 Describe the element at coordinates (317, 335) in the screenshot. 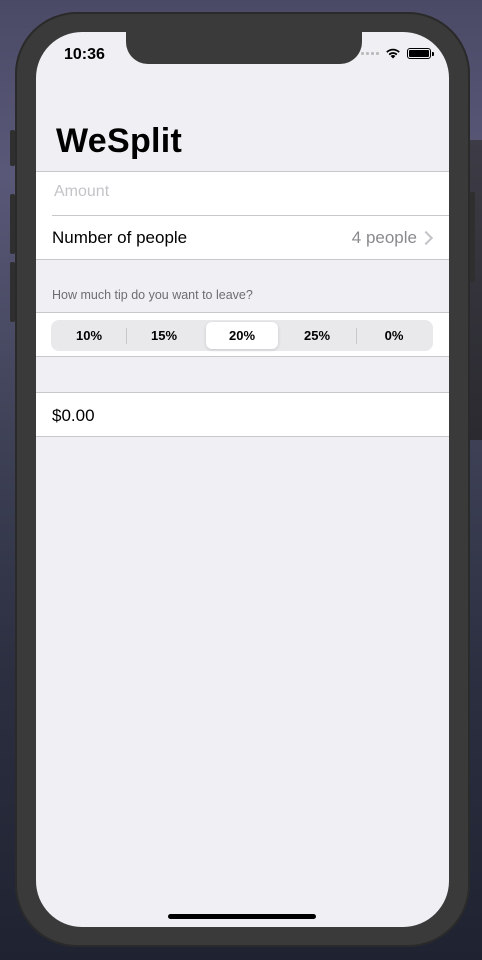

I see `tip-option-25: 25%` at that location.